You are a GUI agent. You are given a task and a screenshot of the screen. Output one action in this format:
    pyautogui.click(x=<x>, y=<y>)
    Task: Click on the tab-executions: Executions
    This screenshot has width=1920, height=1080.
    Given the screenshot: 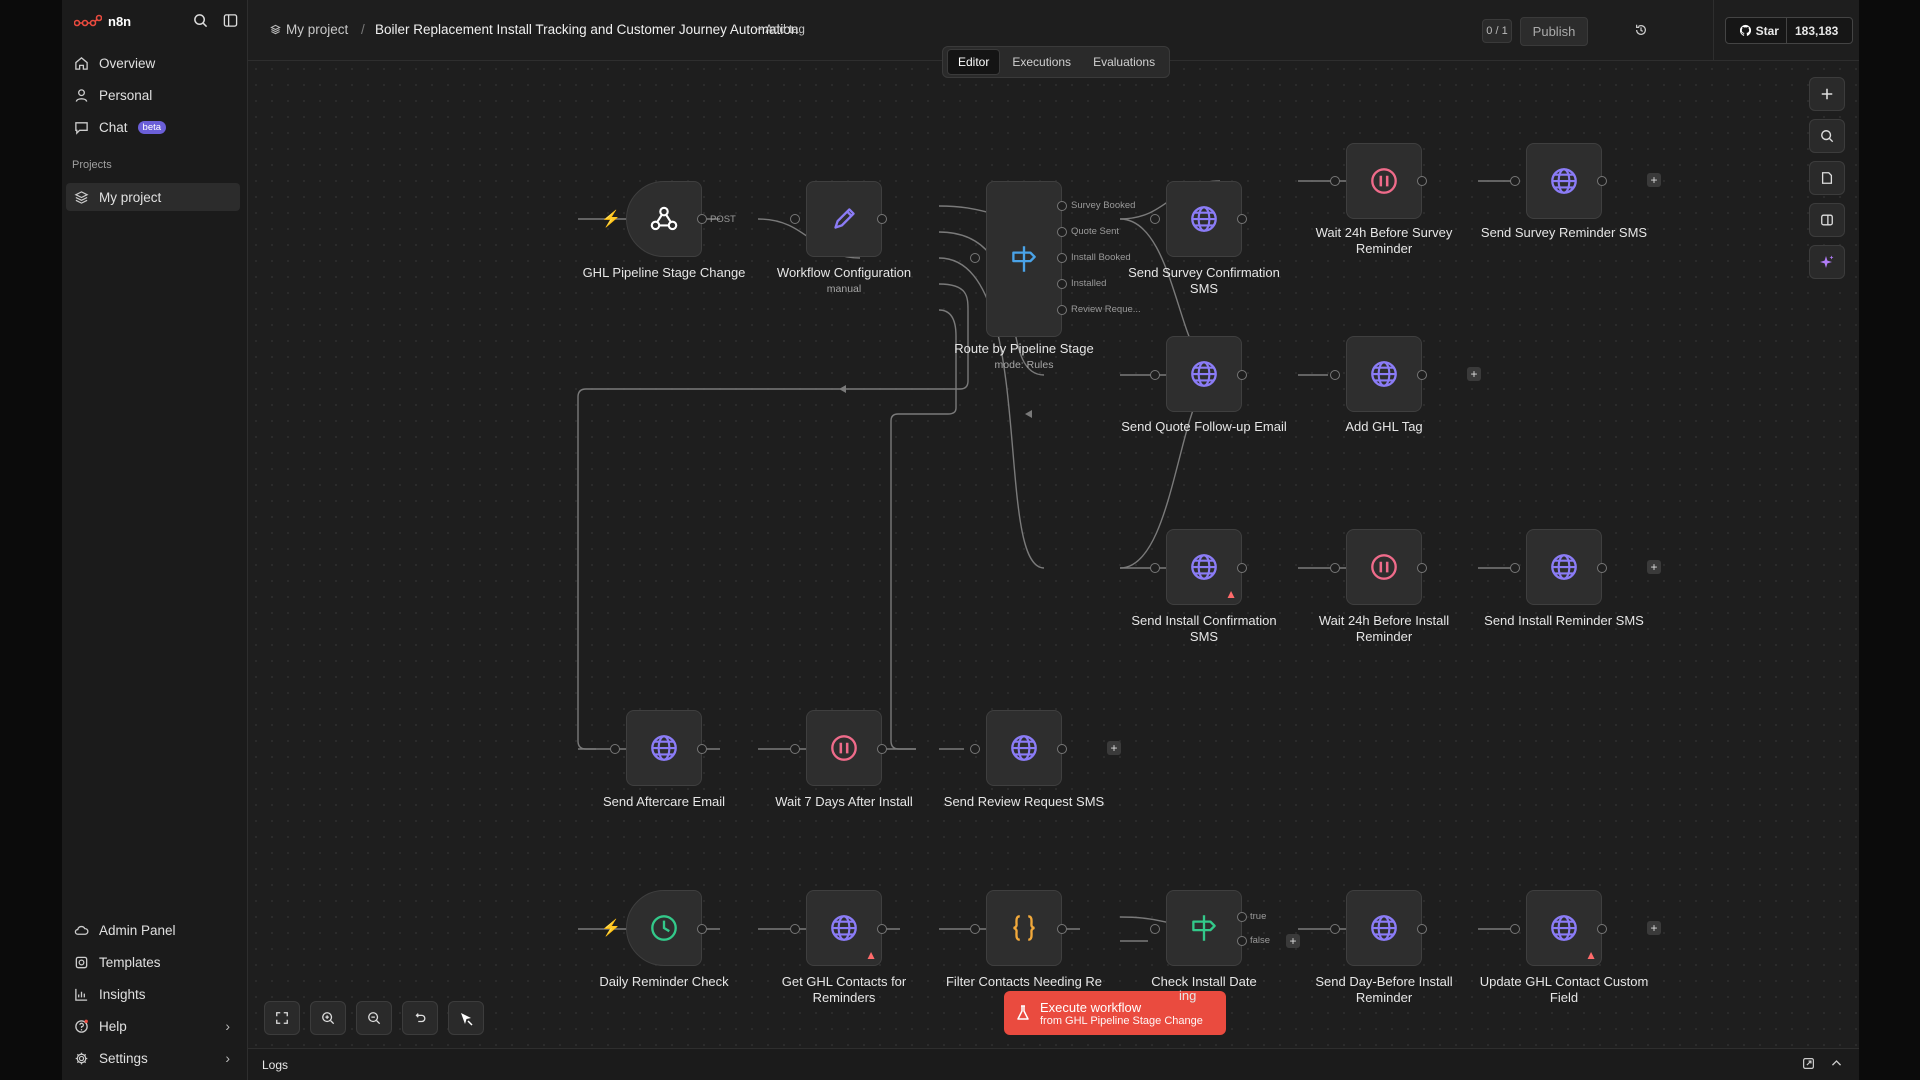 What is the action you would take?
    pyautogui.click(x=1041, y=62)
    